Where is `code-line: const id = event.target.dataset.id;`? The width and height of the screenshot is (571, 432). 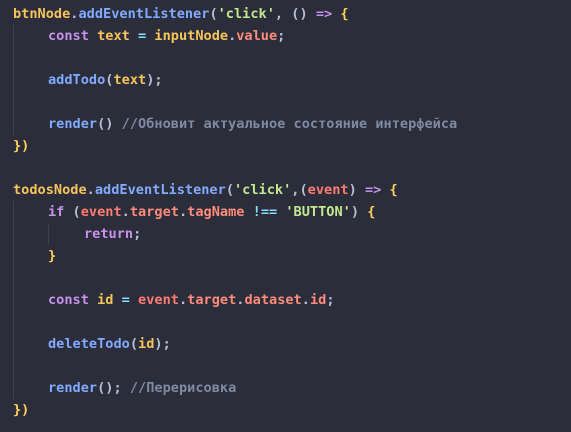
code-line: const id = event.target.dataset.id; is located at coordinates (285, 300).